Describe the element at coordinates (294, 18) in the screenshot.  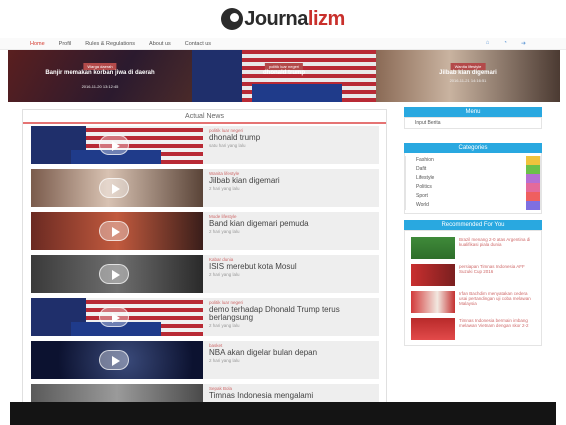
I see `logo-text: Journalizm` at that location.